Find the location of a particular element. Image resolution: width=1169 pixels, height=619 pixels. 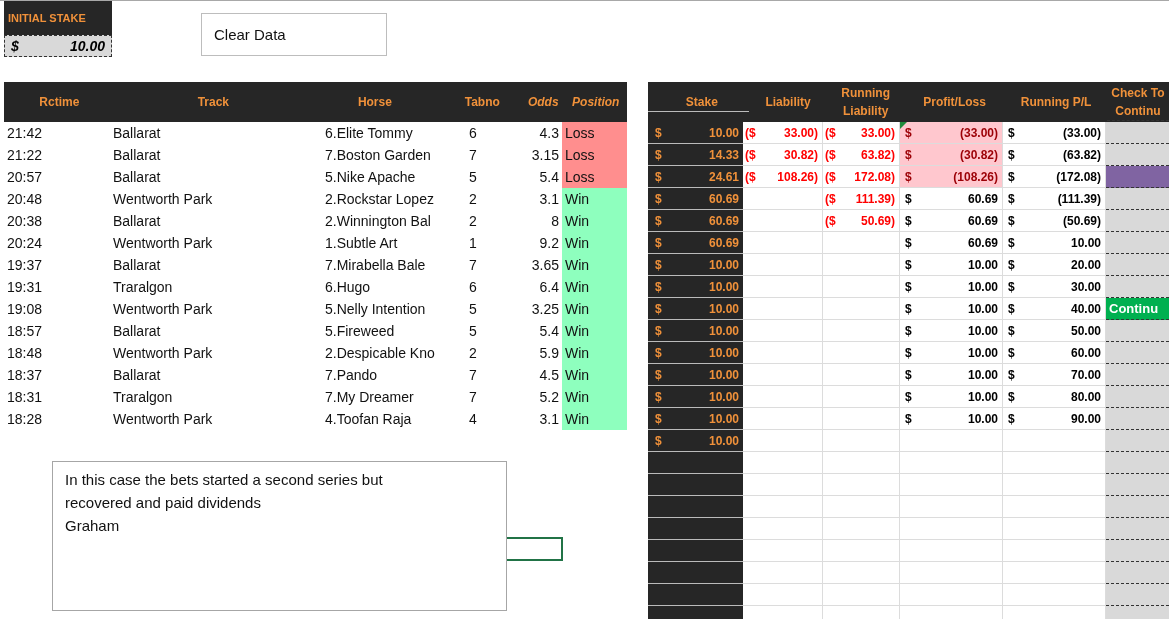

table-cell-text: 6.4 is located at coordinates (549, 287).